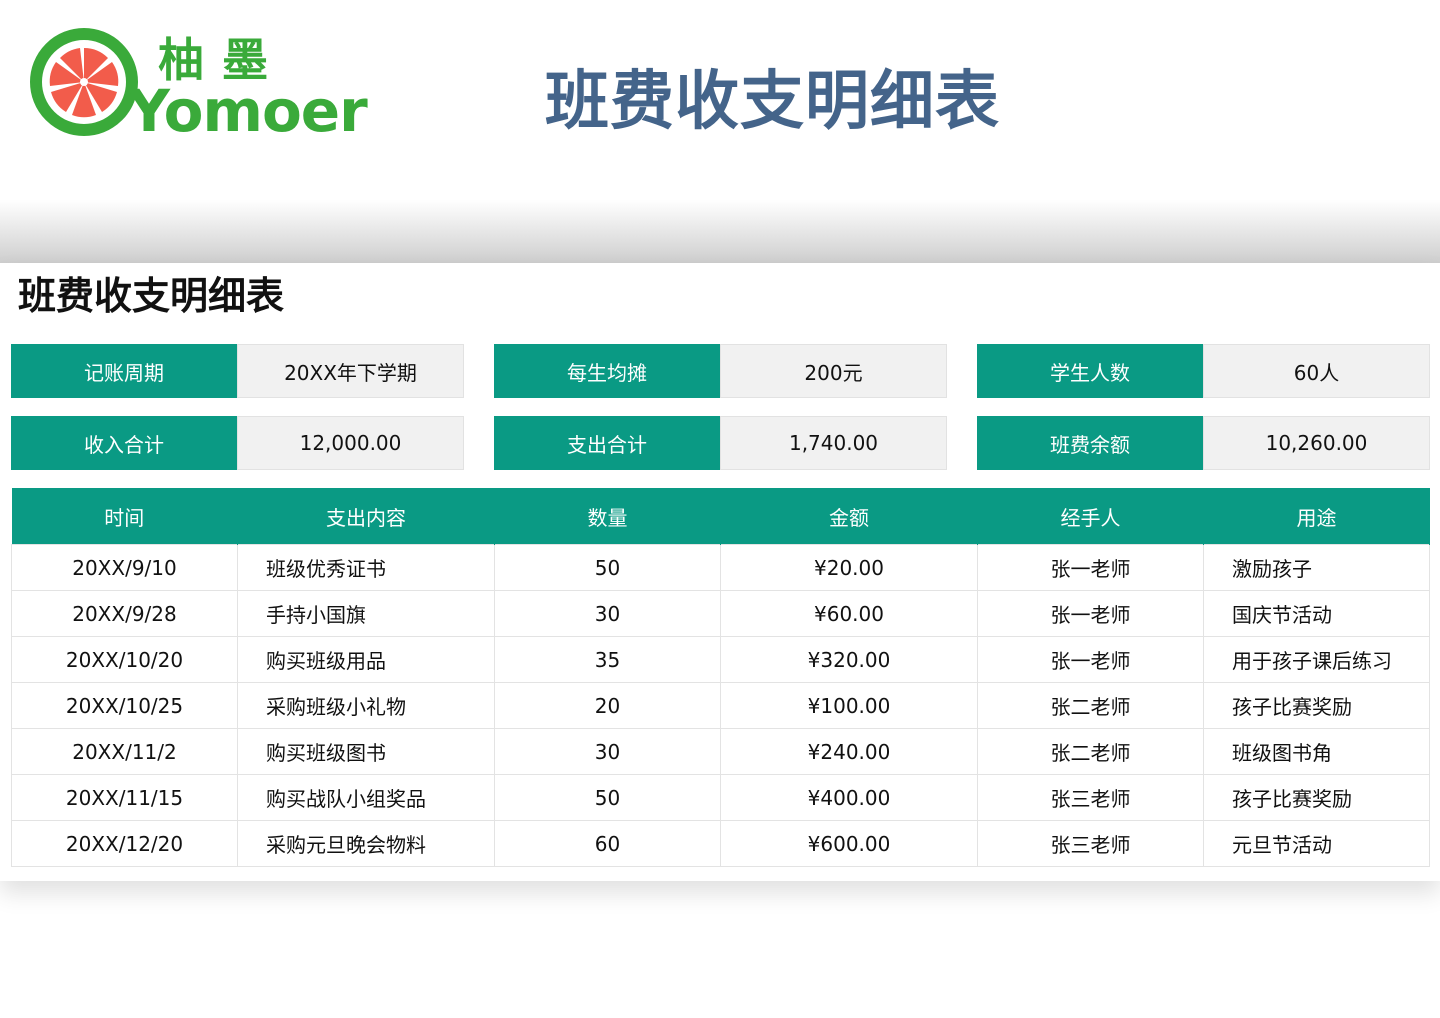 The width and height of the screenshot is (1440, 1018). Describe the element at coordinates (366, 843) in the screenshot. I see `cell-content: 采购元旦晚会物料` at that location.